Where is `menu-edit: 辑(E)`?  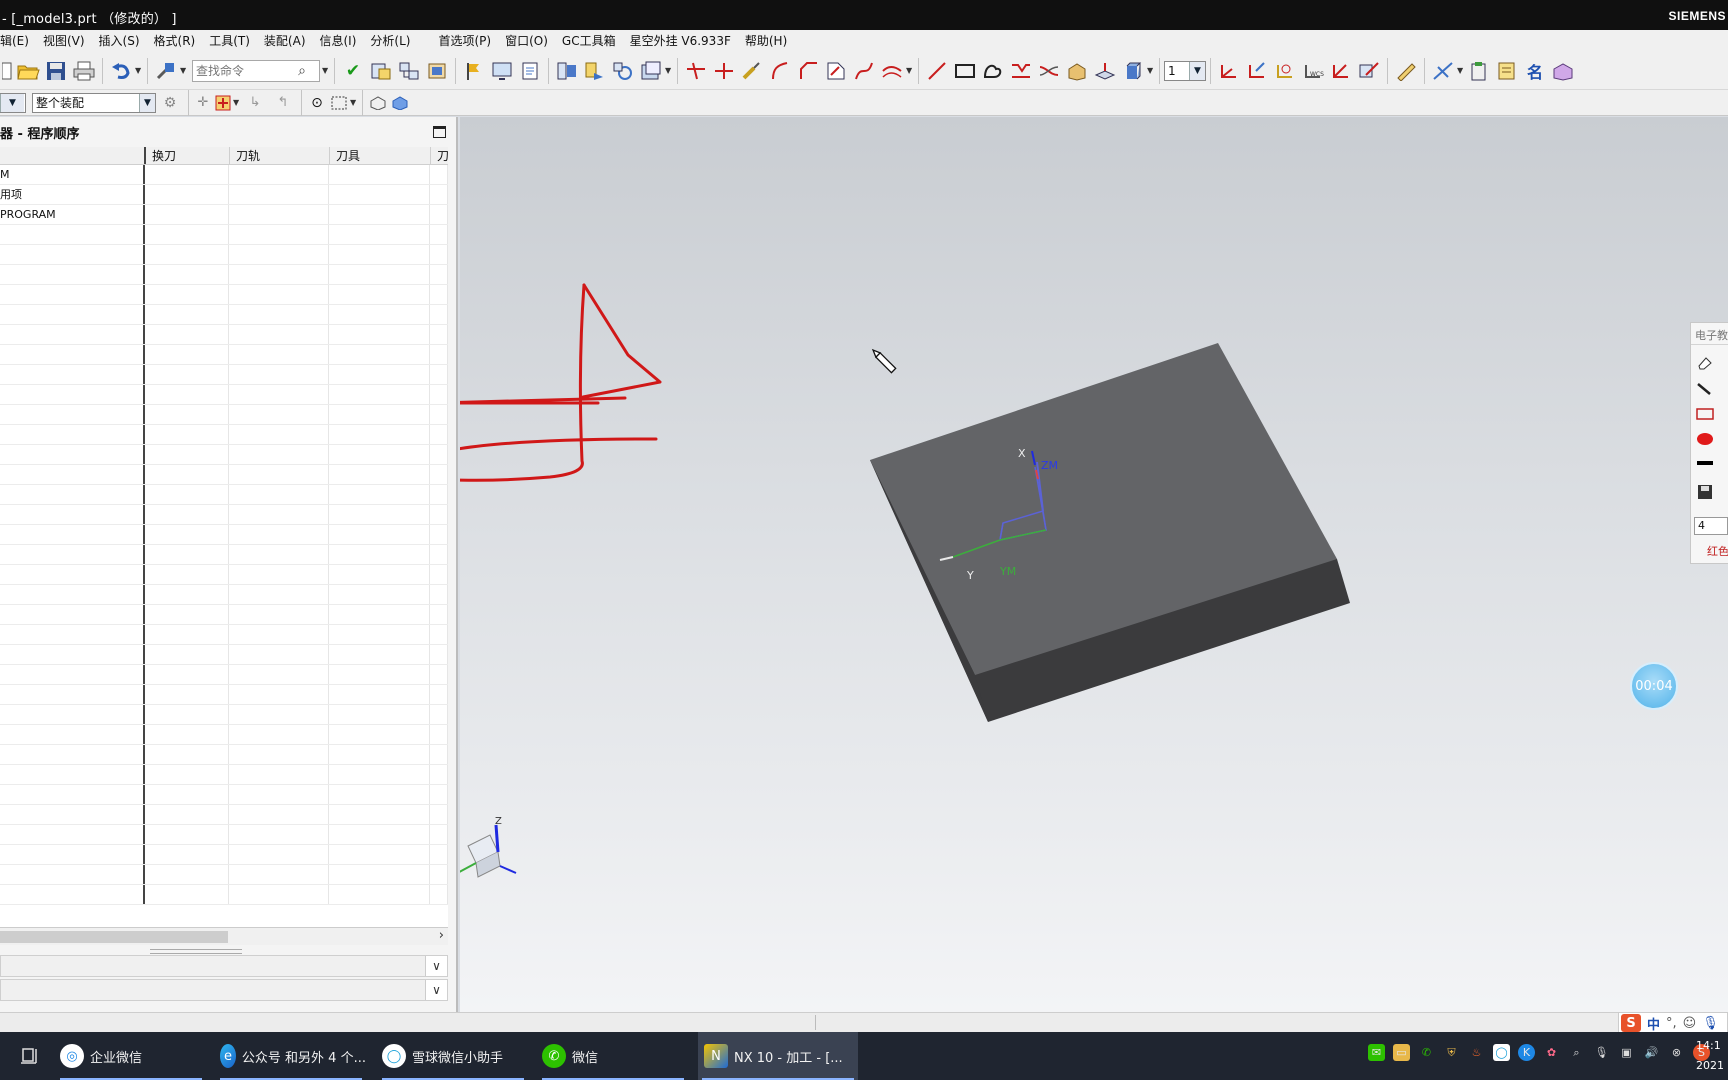 menu-edit: 辑(E) is located at coordinates (18, 41).